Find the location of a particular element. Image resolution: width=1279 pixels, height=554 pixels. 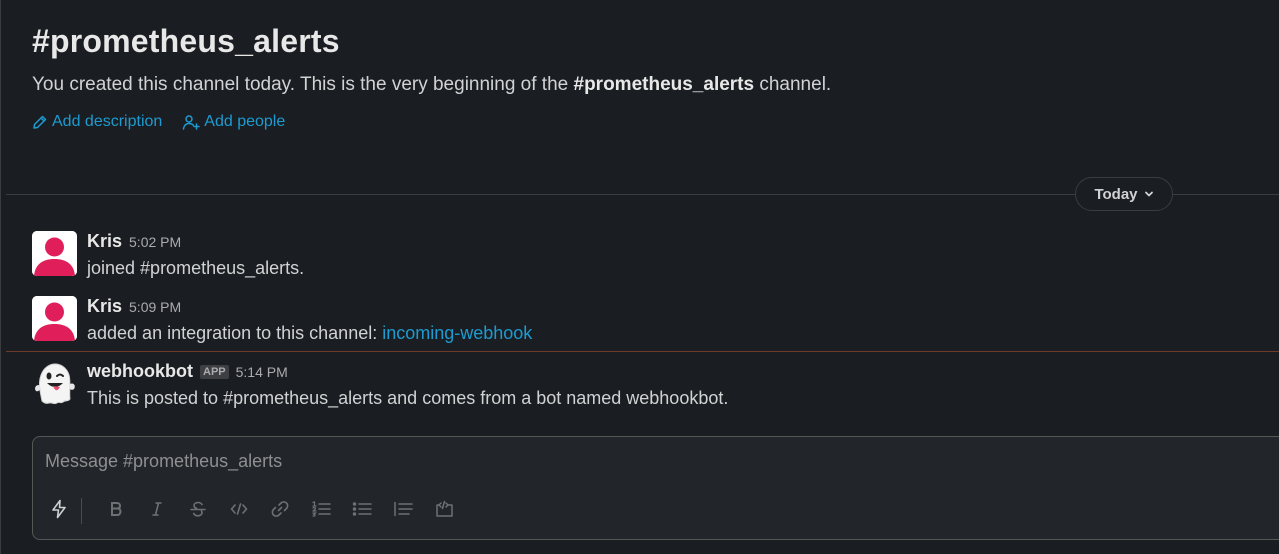

message-author: webhookbot is located at coordinates (140, 371).